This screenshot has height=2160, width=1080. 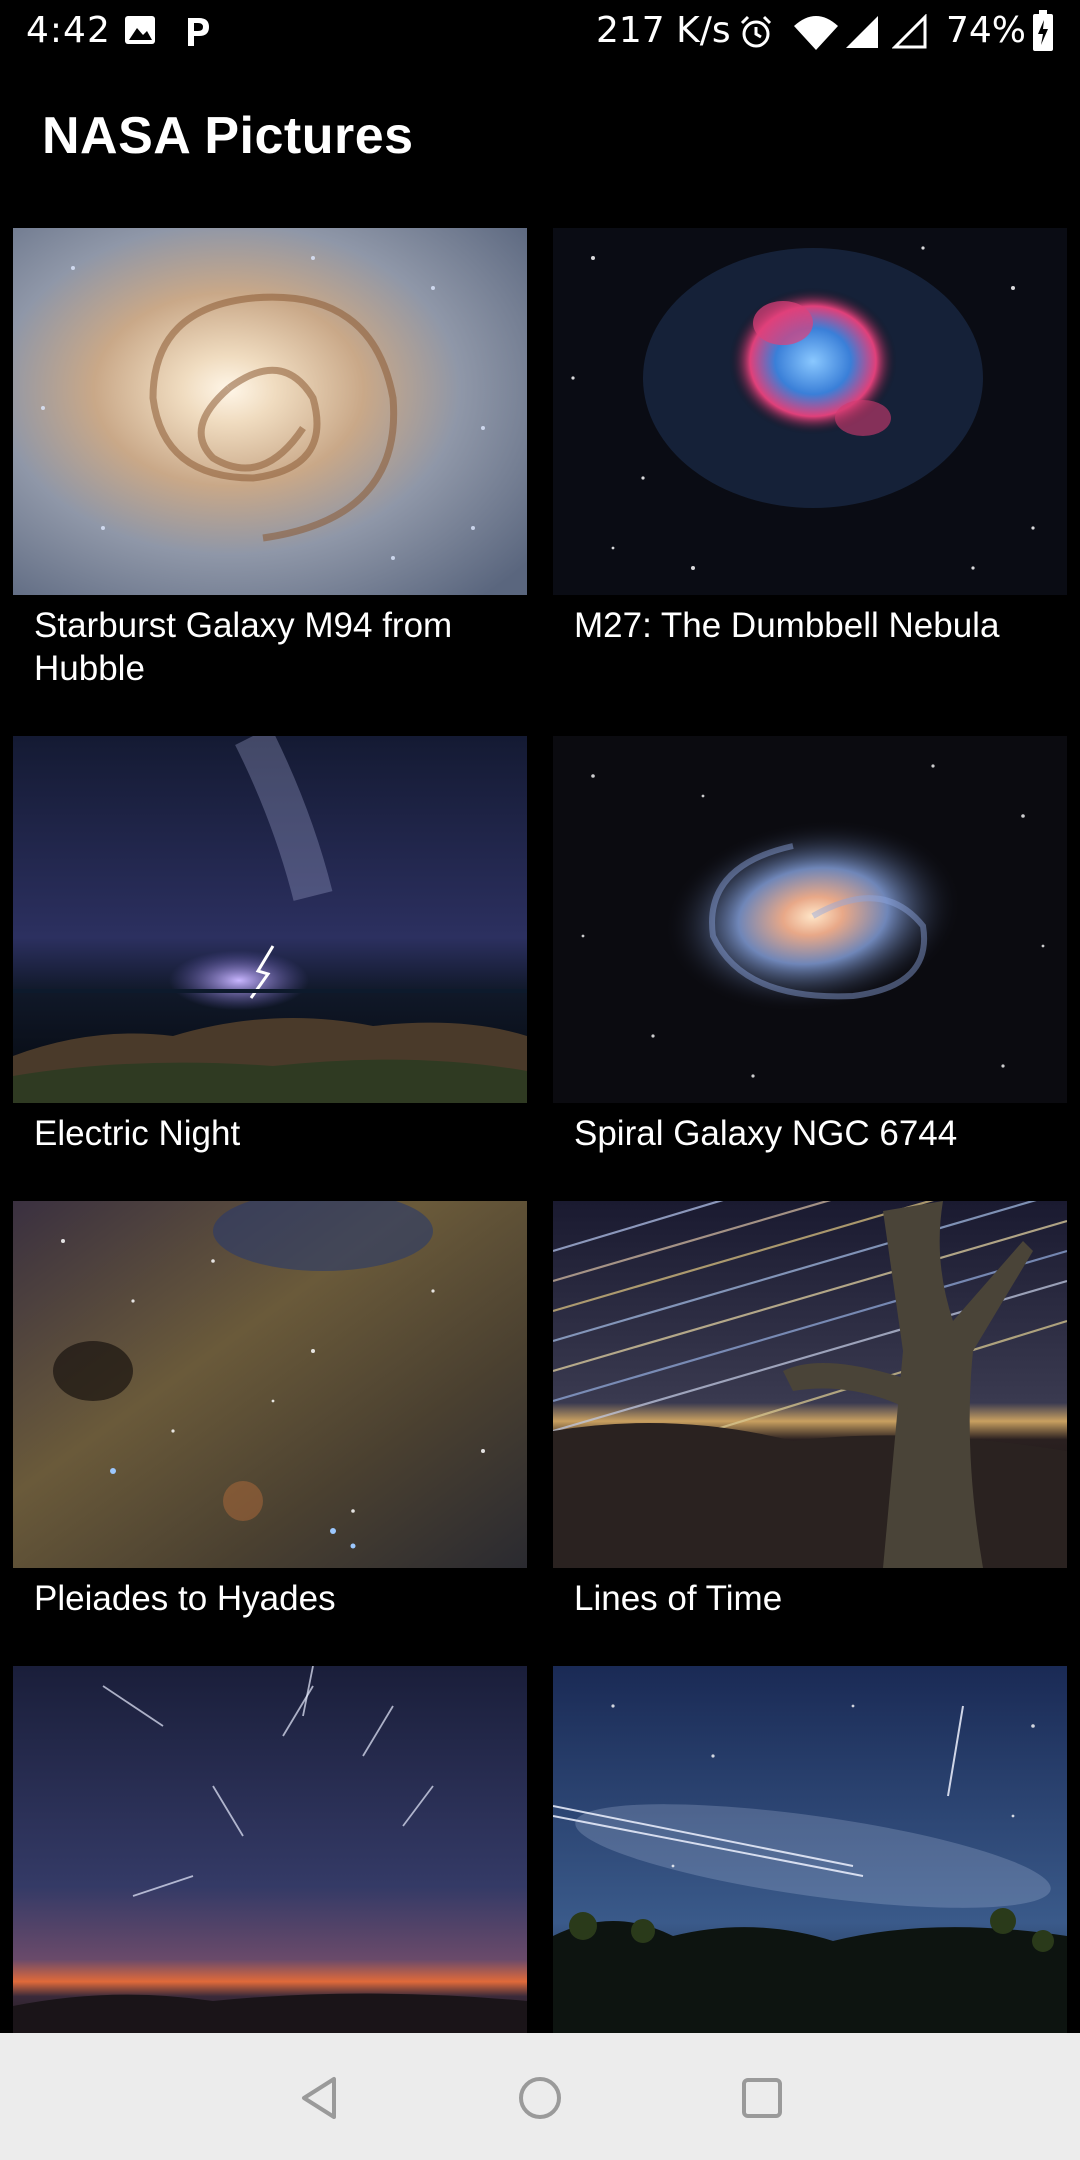 I want to click on home-button, so click(x=540, y=2098).